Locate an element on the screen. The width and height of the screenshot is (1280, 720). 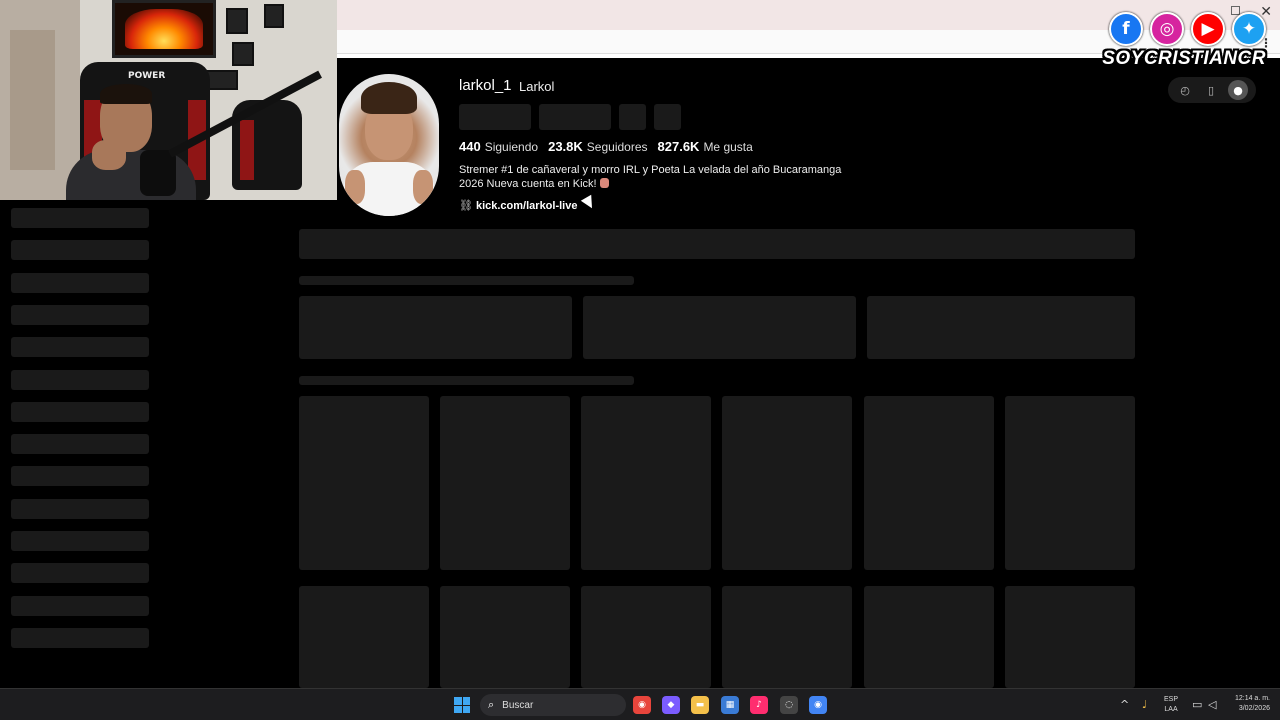
link-icon: ⛓ is located at coordinates (466, 205).